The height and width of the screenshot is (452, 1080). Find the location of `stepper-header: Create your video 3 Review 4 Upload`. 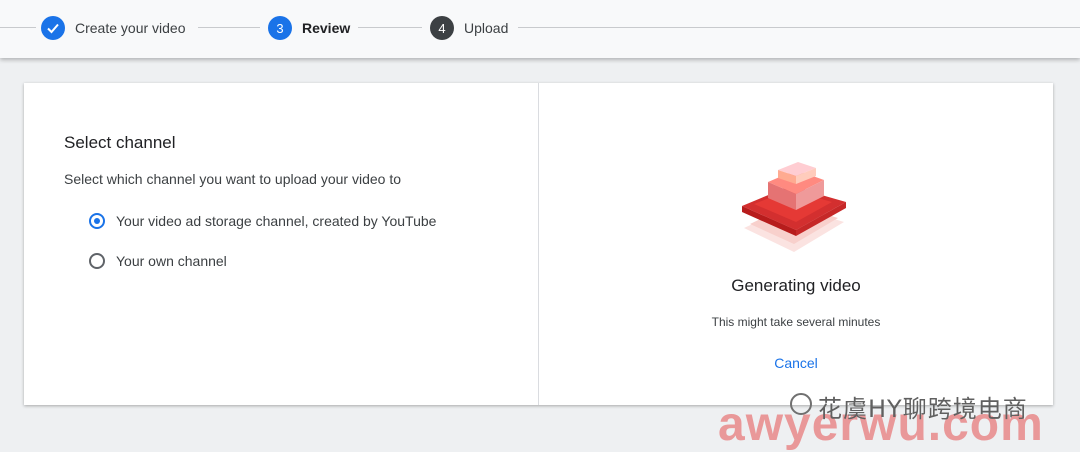

stepper-header: Create your video 3 Review 4 Upload is located at coordinates (540, 29).